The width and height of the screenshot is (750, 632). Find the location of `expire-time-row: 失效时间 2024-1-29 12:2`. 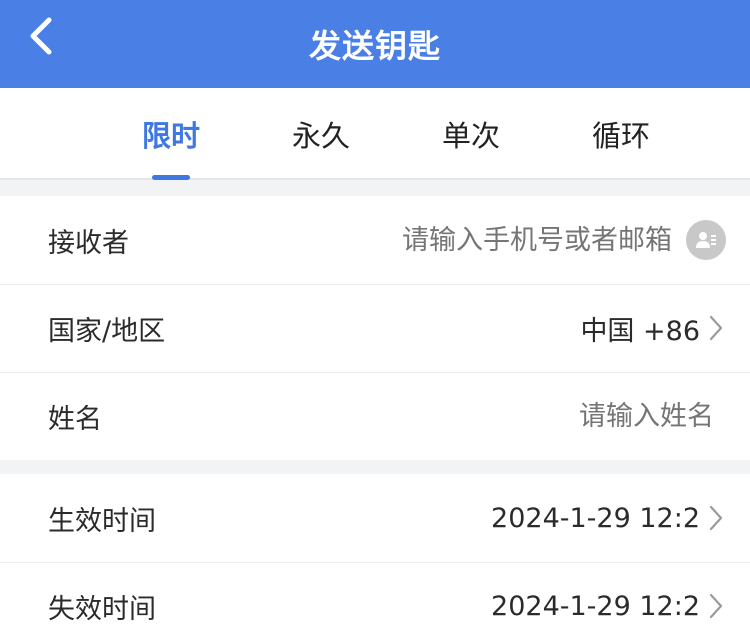

expire-time-row: 失效时间 2024-1-29 12:2 is located at coordinates (375, 597).